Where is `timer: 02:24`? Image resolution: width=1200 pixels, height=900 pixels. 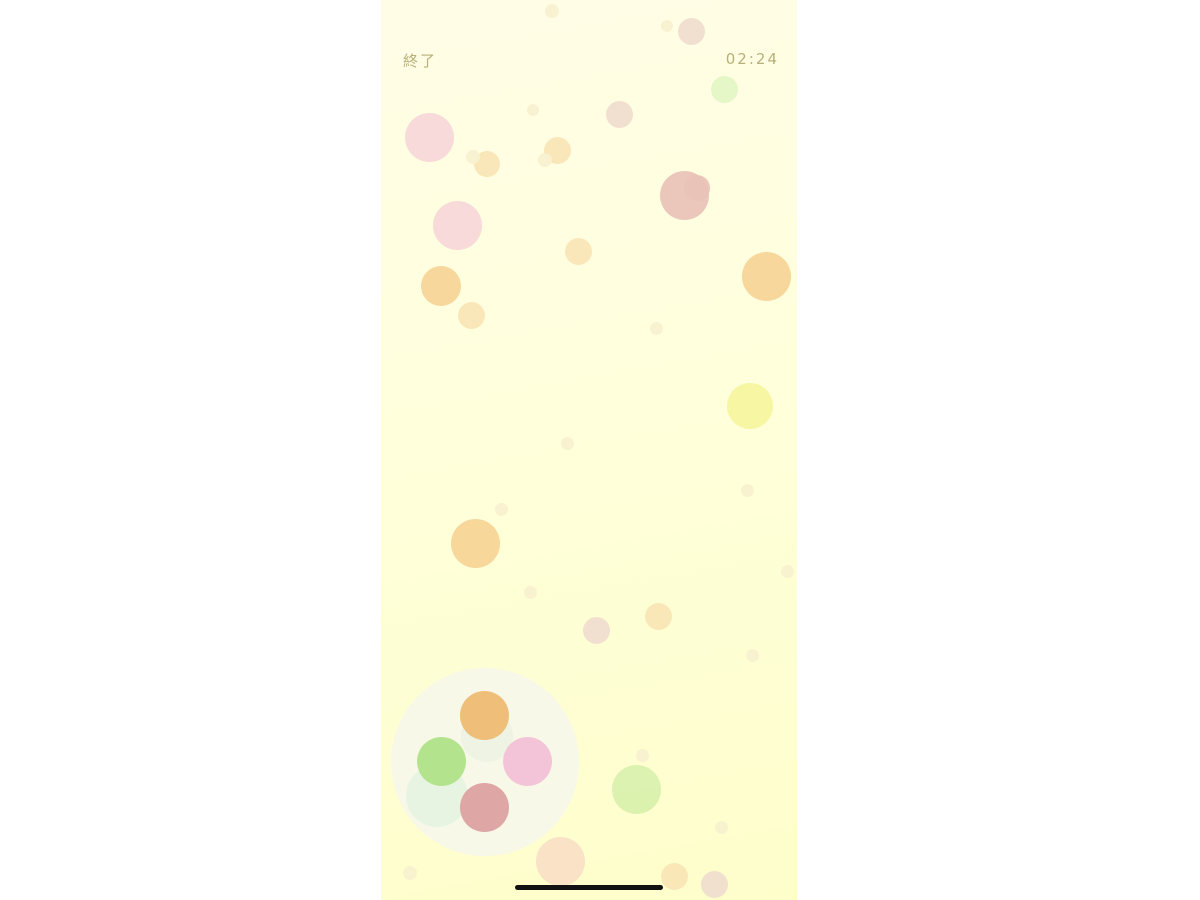 timer: 02:24 is located at coordinates (752, 59).